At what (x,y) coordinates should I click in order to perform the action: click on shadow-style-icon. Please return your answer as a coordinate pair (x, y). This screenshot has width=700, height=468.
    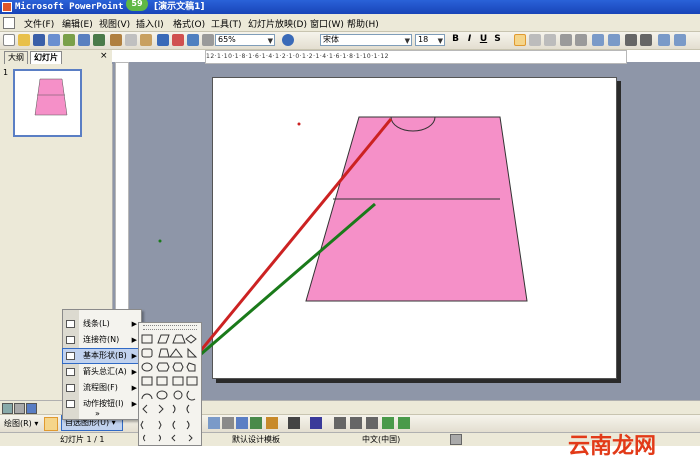
    Looking at the image, I should click on (388, 423).